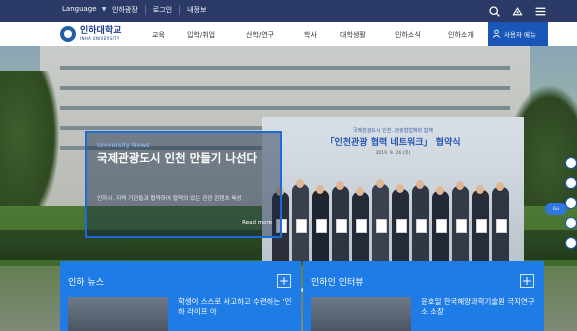 The image size is (577, 331). I want to click on nav-item-about: 인하소개, so click(461, 35).